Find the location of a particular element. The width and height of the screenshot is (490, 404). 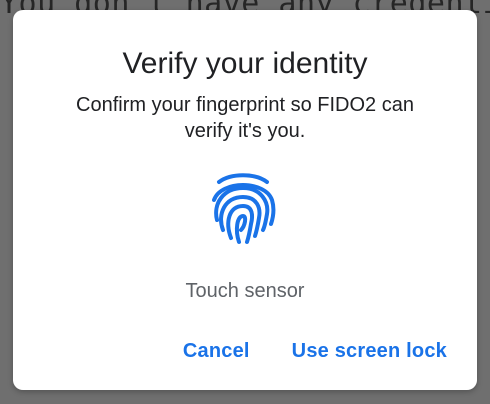

cancel-button: Cancel is located at coordinates (216, 351).